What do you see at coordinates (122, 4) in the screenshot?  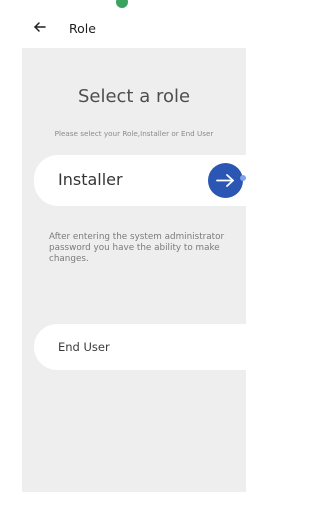 I see `status-indicator-dot` at bounding box center [122, 4].